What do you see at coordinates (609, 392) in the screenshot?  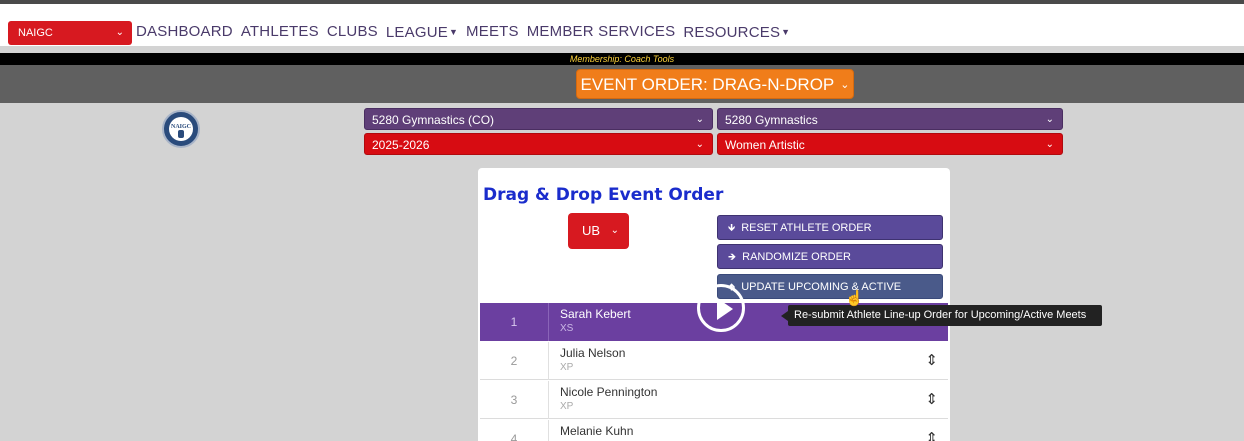 I see `athlete-name: Nicole Pennington` at bounding box center [609, 392].